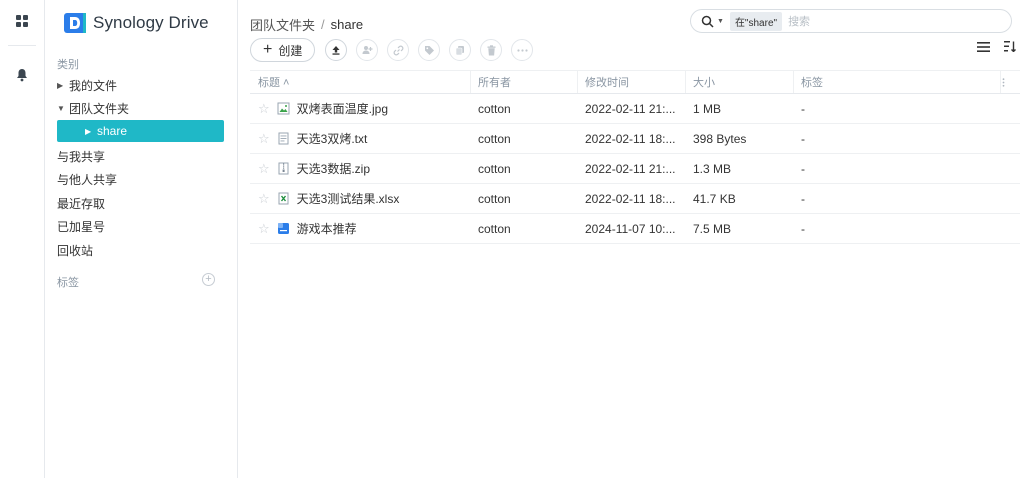  I want to click on more-button, so click(522, 50).